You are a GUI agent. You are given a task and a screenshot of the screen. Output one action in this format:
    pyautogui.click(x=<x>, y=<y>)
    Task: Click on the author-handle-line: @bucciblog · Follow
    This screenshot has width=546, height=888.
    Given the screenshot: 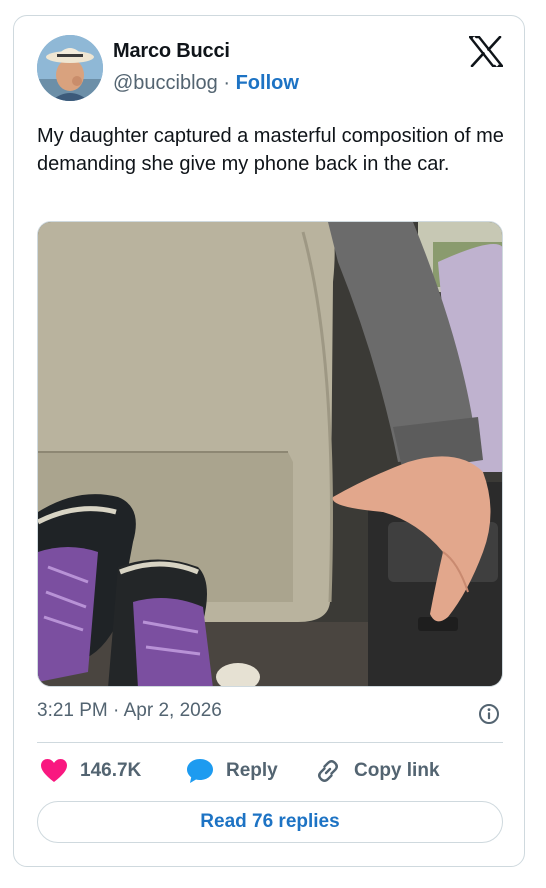 What is the action you would take?
    pyautogui.click(x=206, y=83)
    